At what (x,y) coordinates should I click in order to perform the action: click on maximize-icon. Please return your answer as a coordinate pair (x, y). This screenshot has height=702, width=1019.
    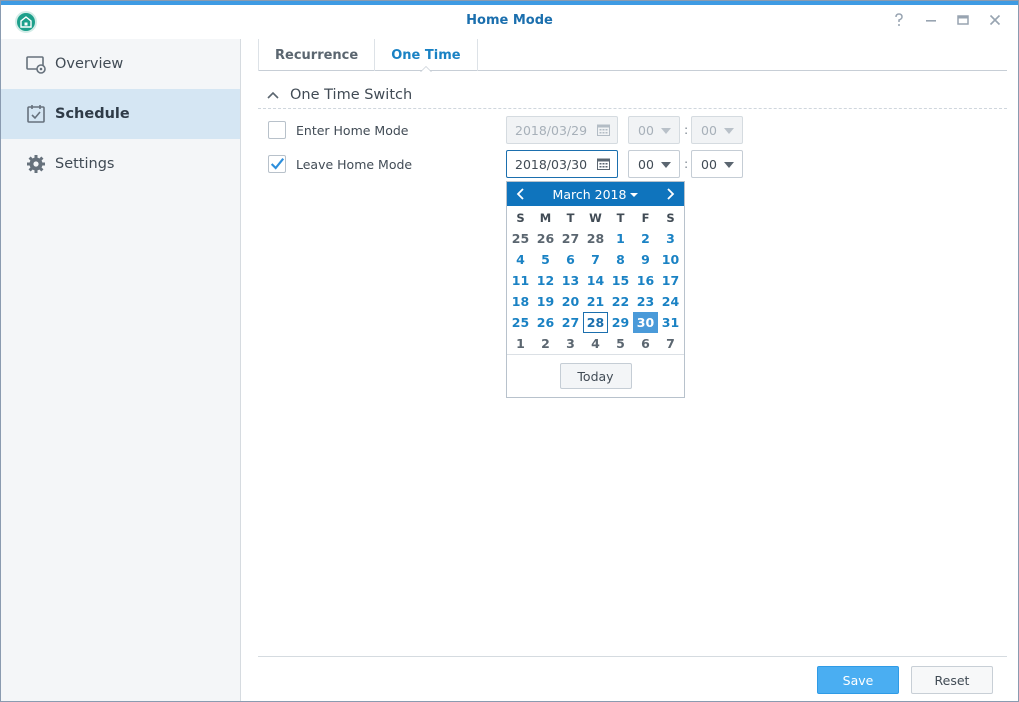
    Looking at the image, I should click on (963, 20).